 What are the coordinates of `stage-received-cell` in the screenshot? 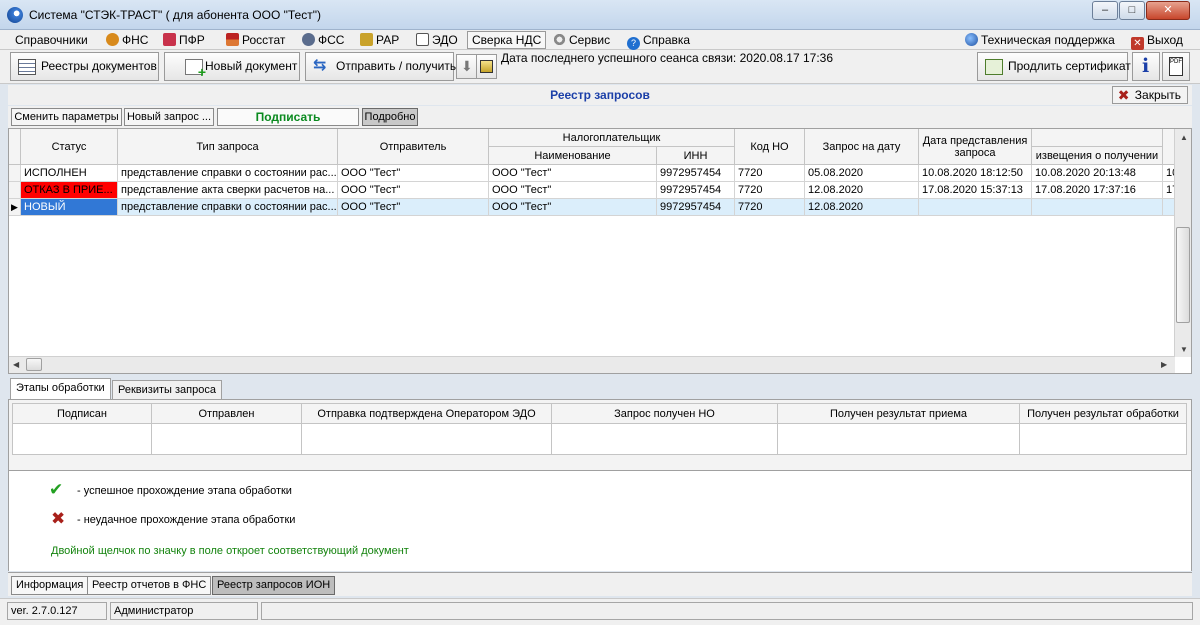 It's located at (665, 439).